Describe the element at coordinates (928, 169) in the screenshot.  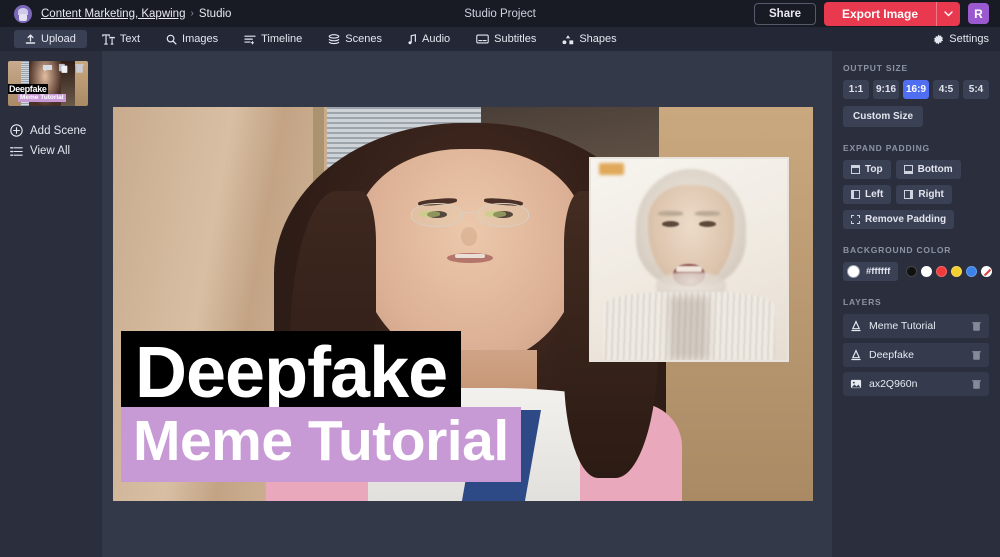
I see `padding-bottom-button: Bottom` at that location.